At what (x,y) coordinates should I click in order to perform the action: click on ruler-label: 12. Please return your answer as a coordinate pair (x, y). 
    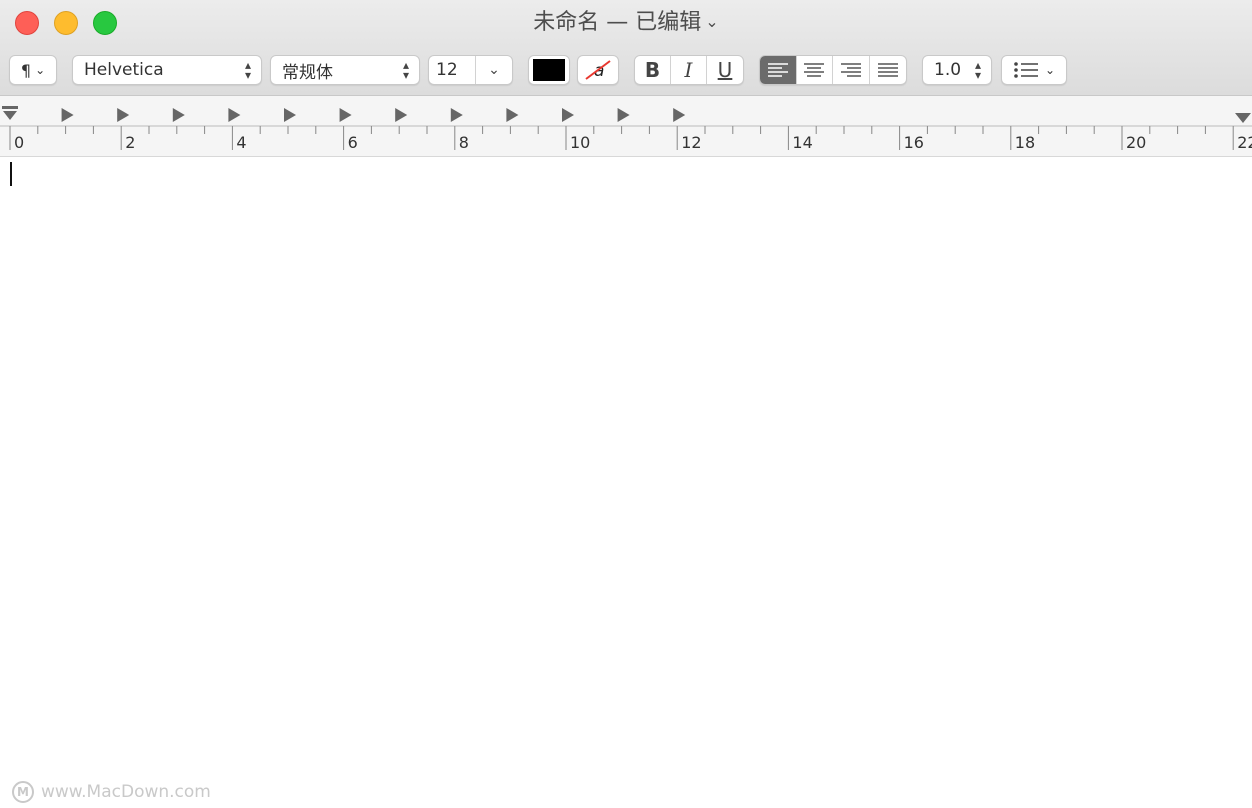
    Looking at the image, I should click on (691, 142).